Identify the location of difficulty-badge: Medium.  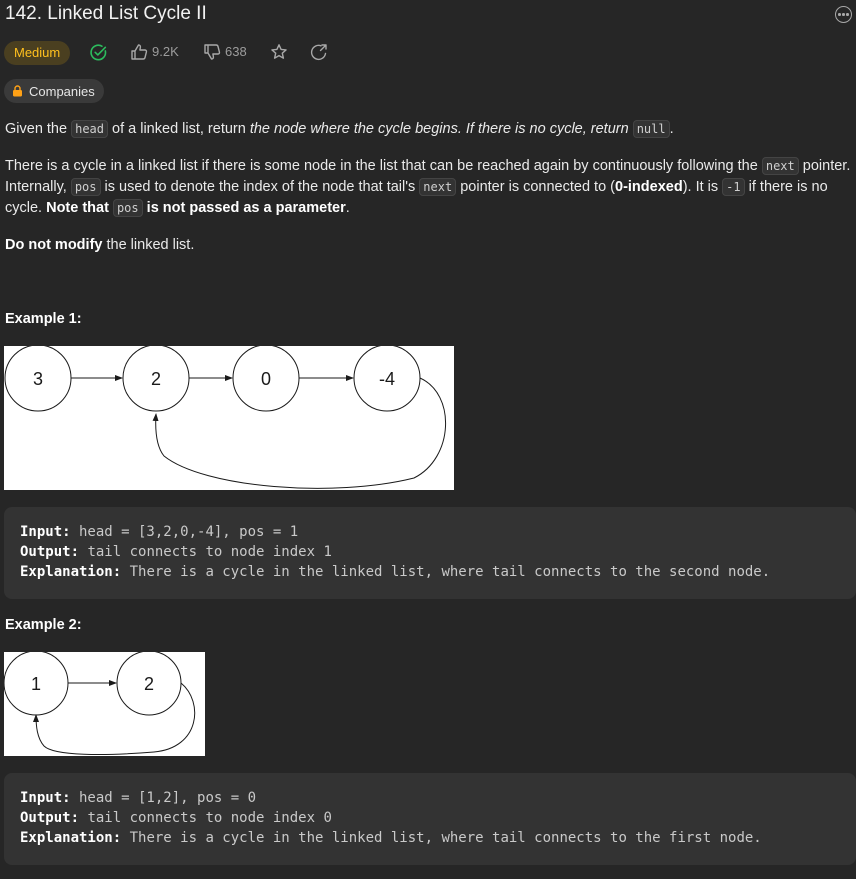
(37, 52).